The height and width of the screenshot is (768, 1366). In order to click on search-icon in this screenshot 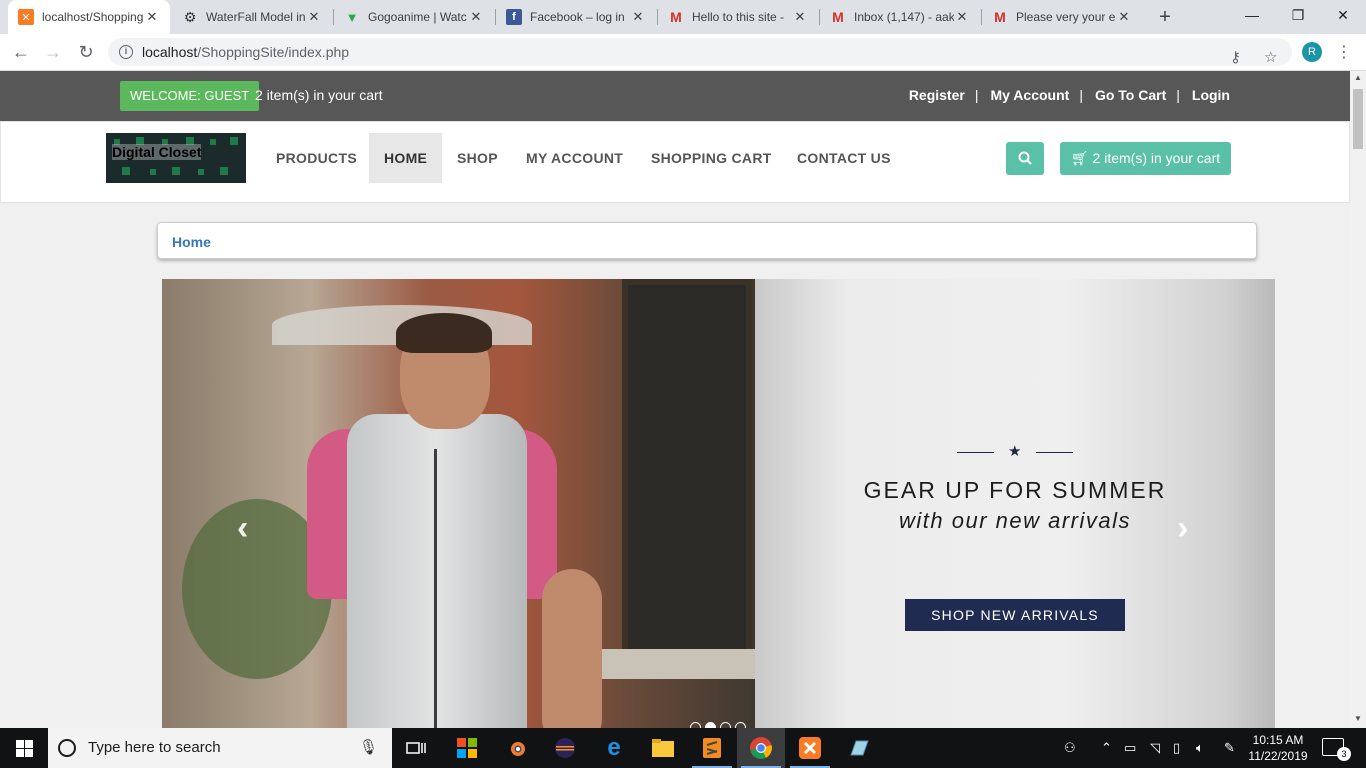, I will do `click(1025, 158)`.